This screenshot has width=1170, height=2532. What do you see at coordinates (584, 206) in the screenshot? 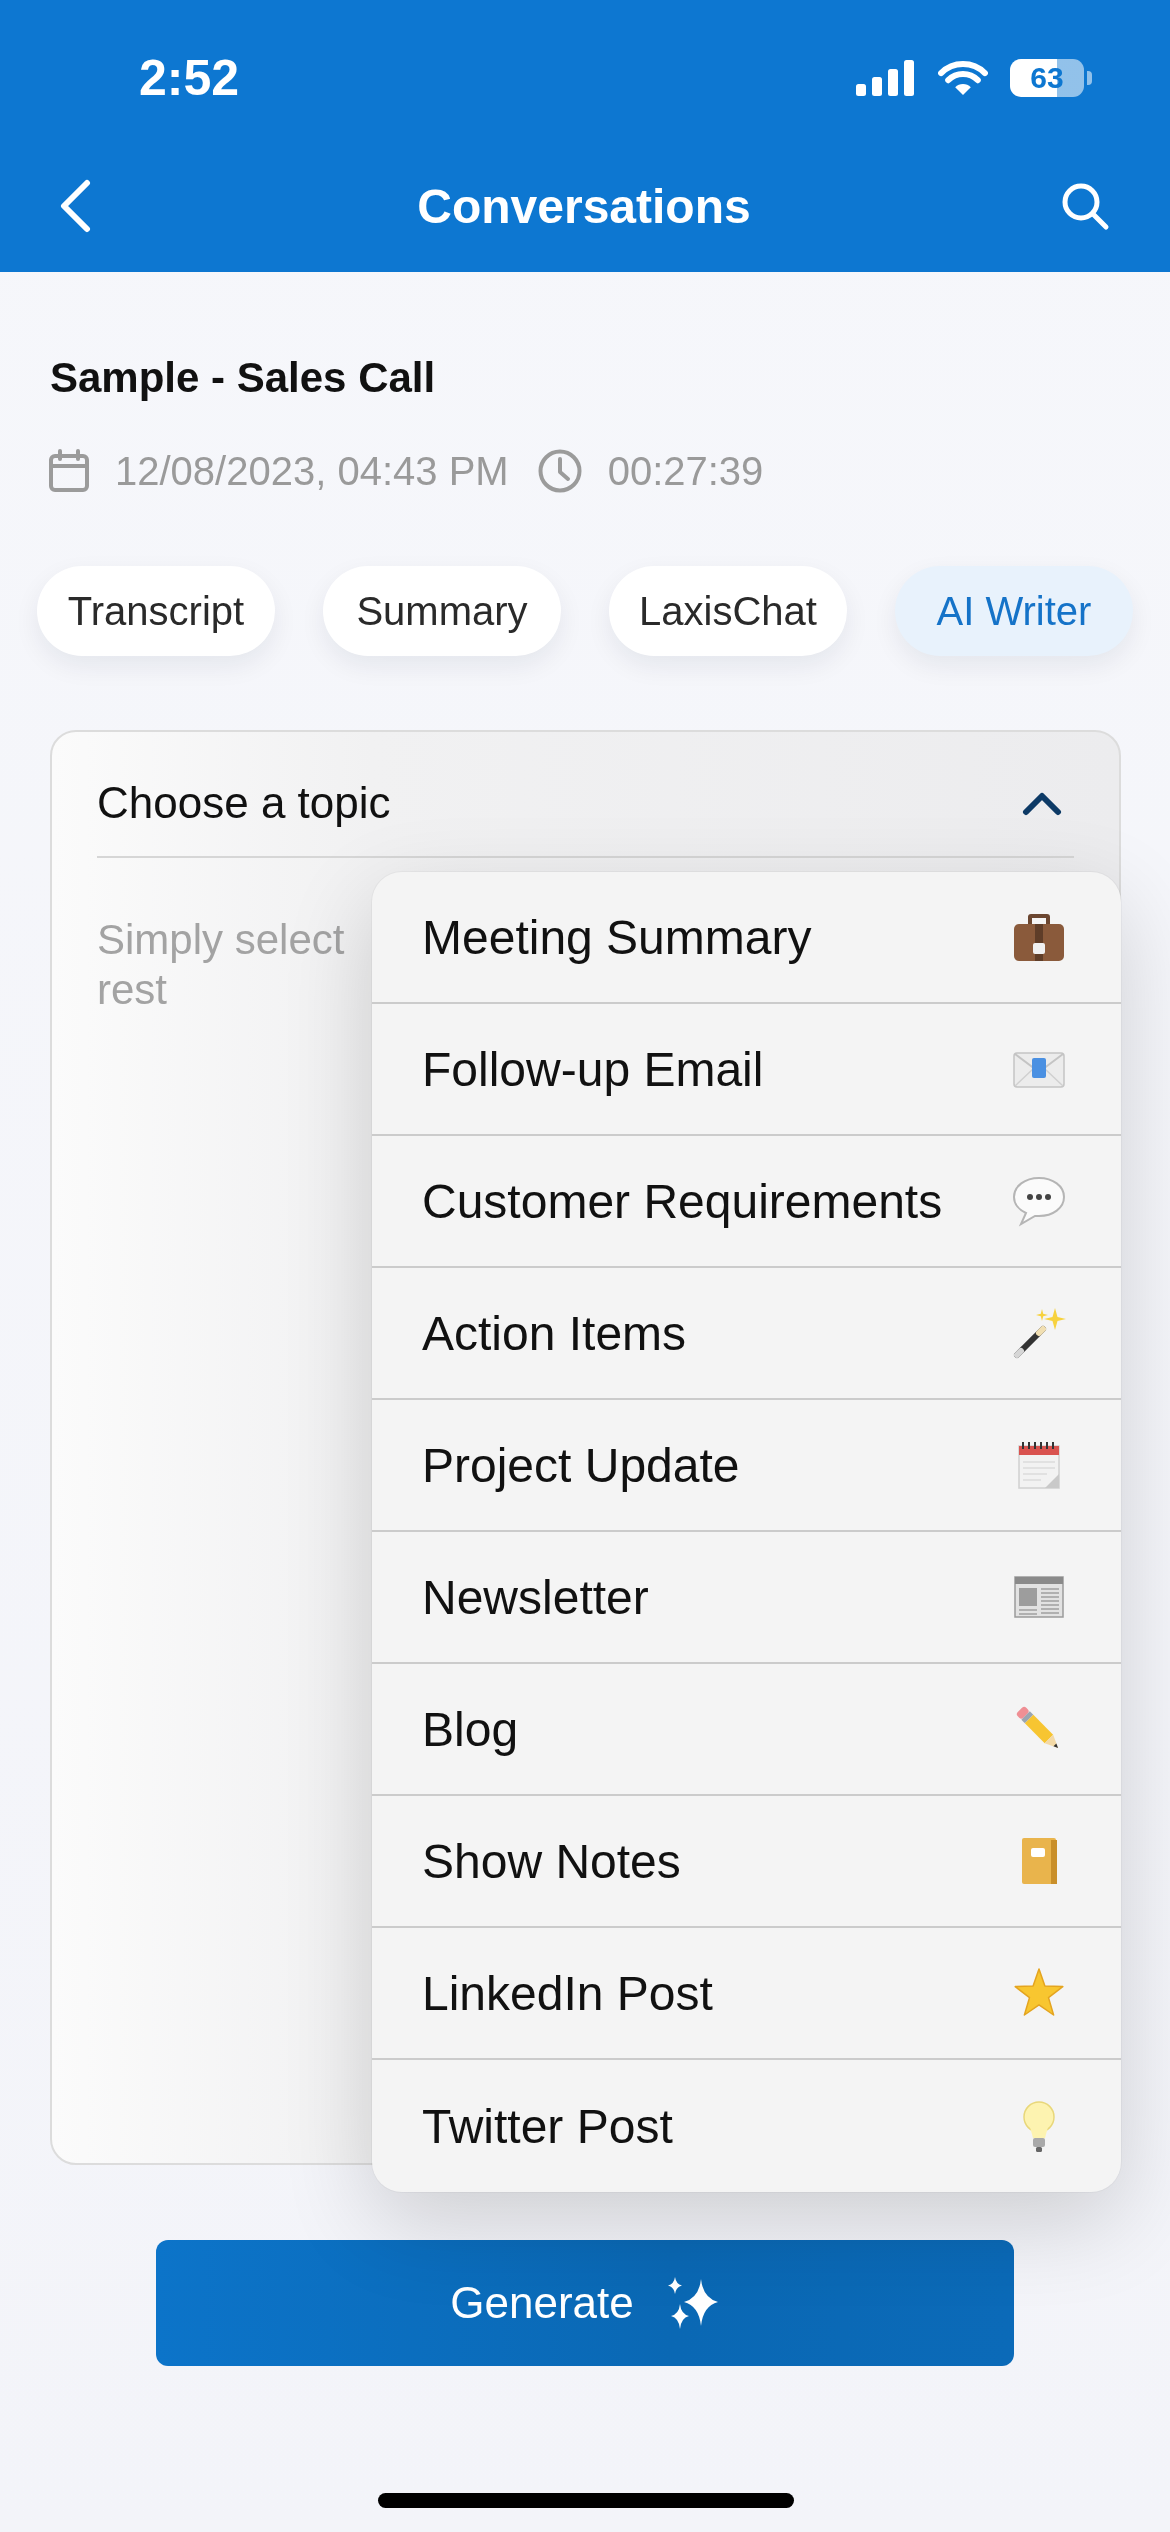
I see `screen-title: Conversations` at bounding box center [584, 206].